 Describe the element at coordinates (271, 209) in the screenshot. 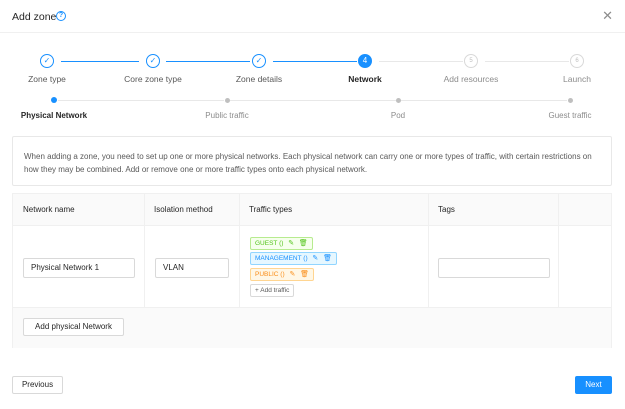

I see `column-header: Traffic types` at that location.